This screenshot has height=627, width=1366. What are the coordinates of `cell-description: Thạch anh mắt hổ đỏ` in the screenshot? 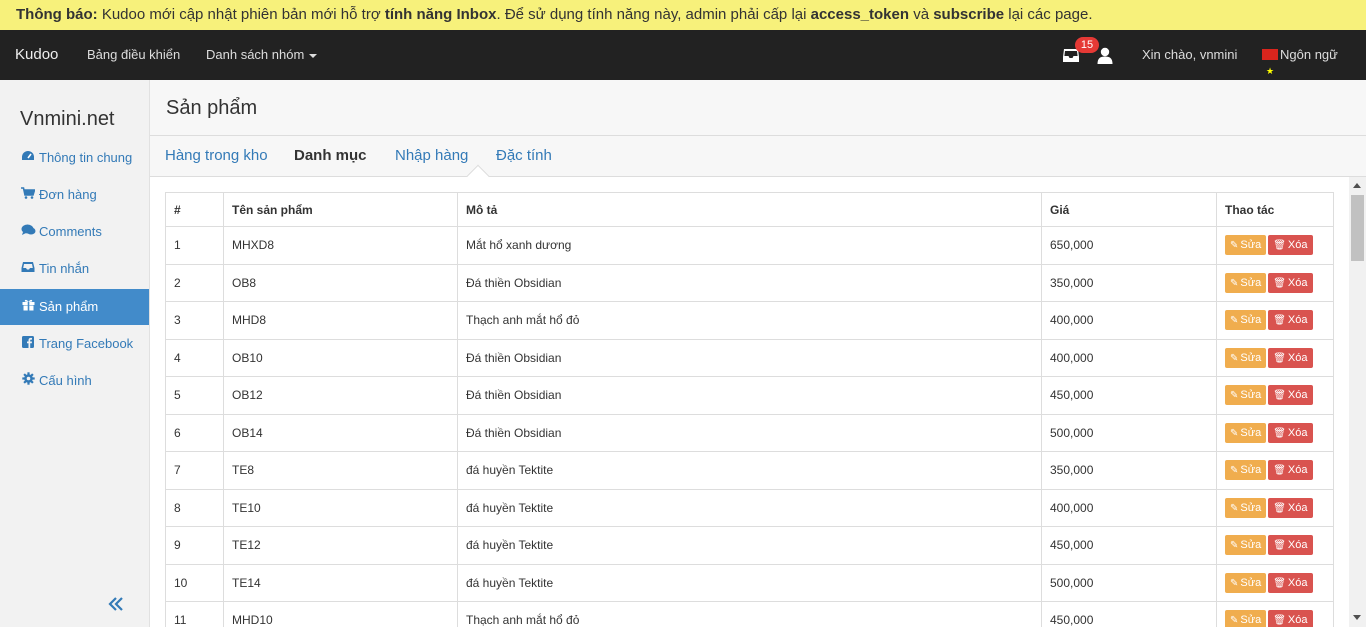 It's located at (749, 614).